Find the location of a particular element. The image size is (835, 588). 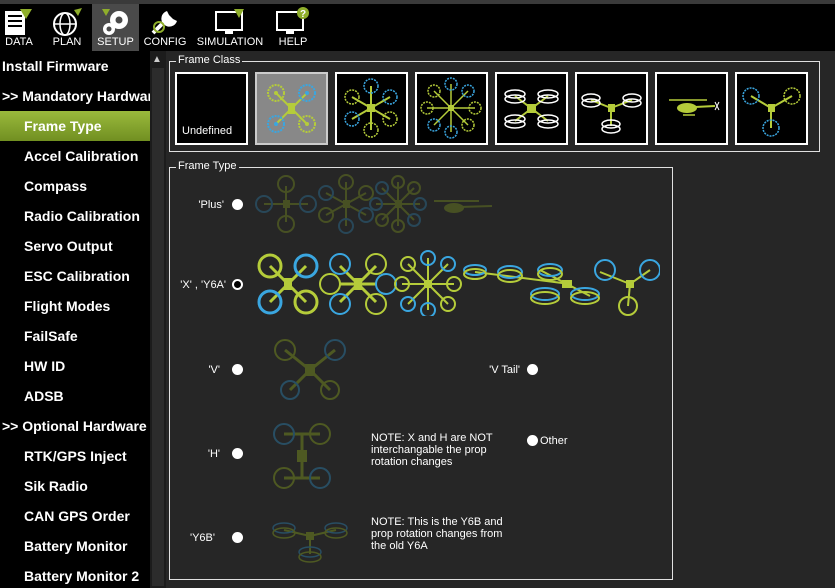

frame-type-title: Frame Type is located at coordinates (207, 166).